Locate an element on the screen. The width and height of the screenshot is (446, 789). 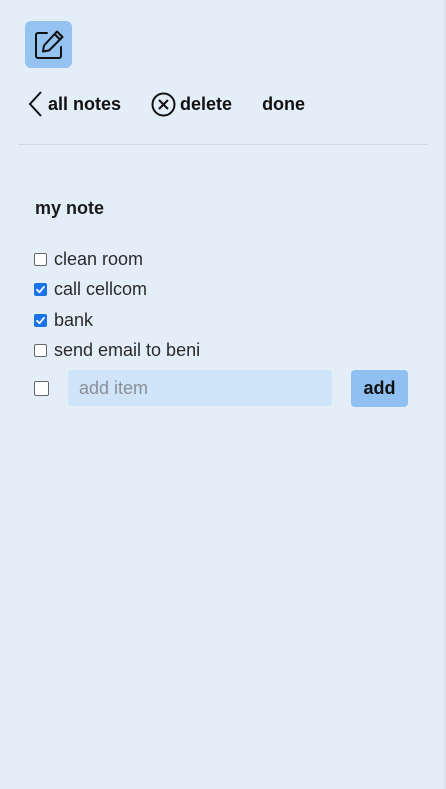
done-label: done is located at coordinates (284, 103).